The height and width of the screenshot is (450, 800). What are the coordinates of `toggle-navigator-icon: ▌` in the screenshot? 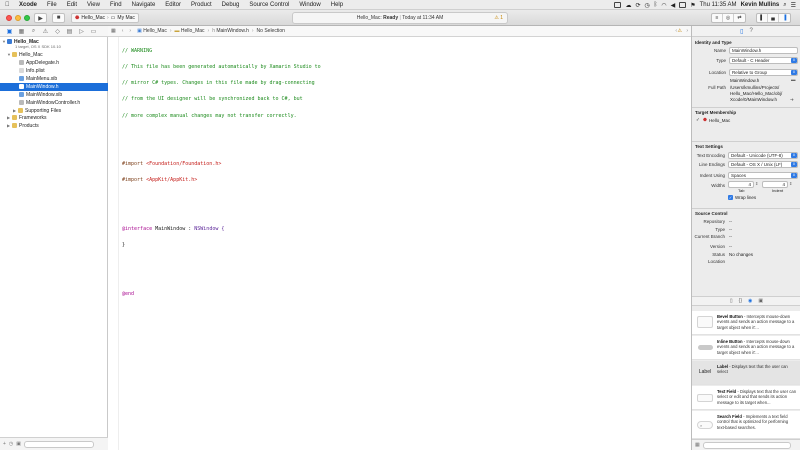 It's located at (762, 18).